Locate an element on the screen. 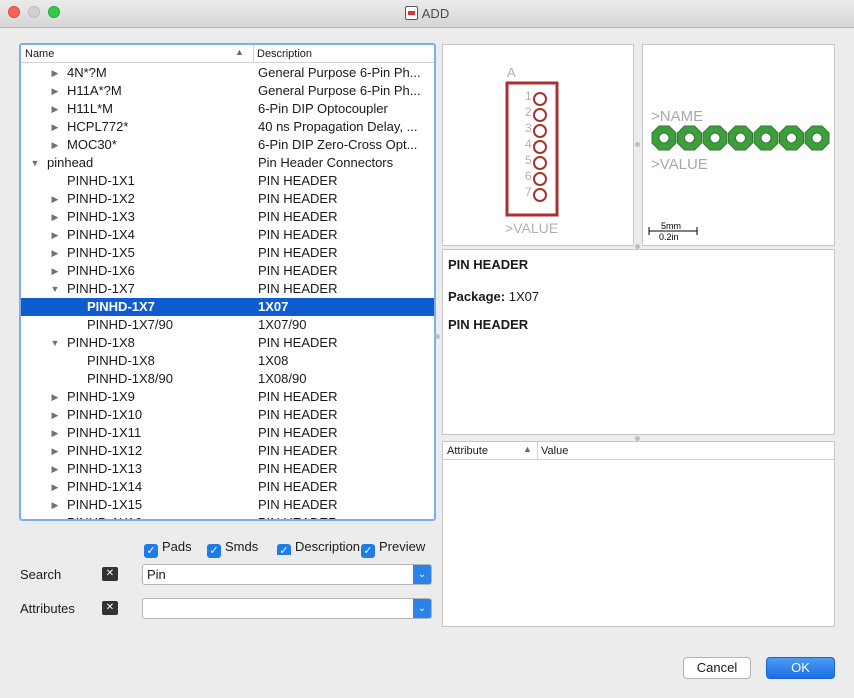 The image size is (854, 698). tree-row: ▶ PINHD-1X10 PIN HEADER is located at coordinates (227, 415).